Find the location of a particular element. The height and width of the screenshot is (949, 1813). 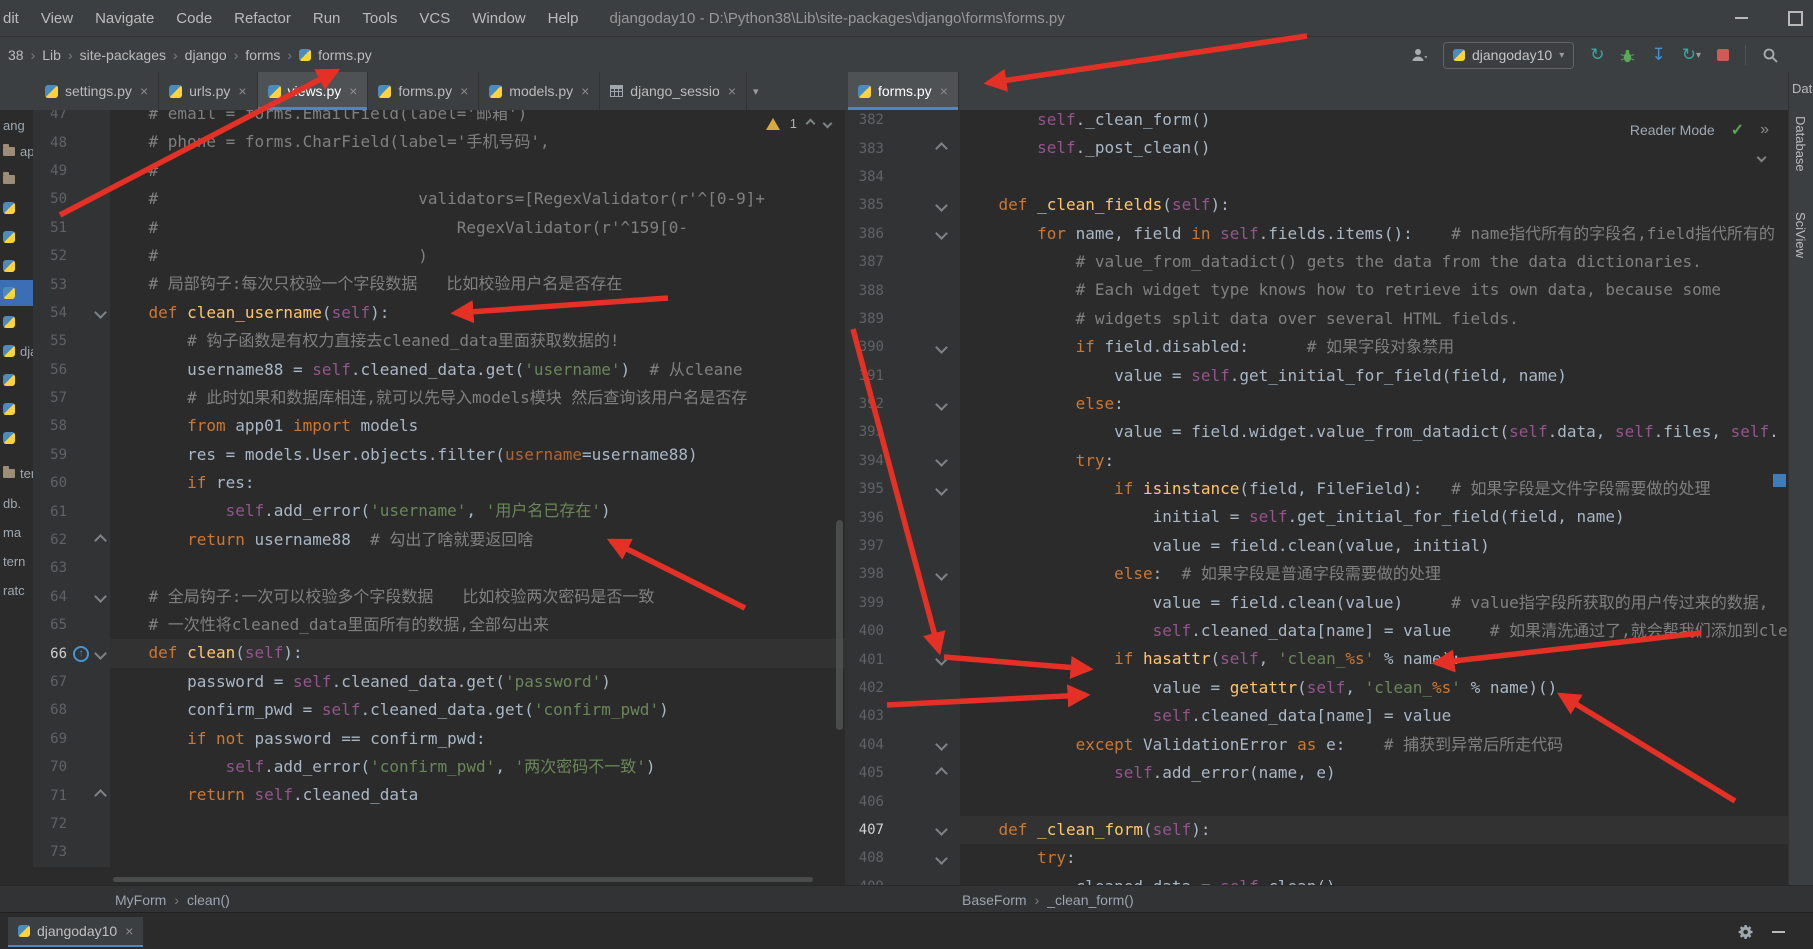

code-line-text: return username88 # 勾出了啥就要返回啥 is located at coordinates (477, 540).